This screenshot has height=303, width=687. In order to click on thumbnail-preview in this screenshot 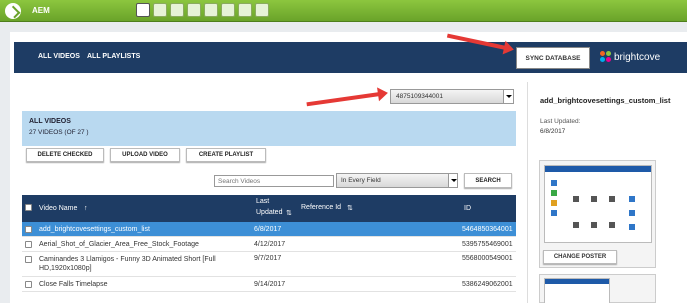, I will do `click(597, 288)`.